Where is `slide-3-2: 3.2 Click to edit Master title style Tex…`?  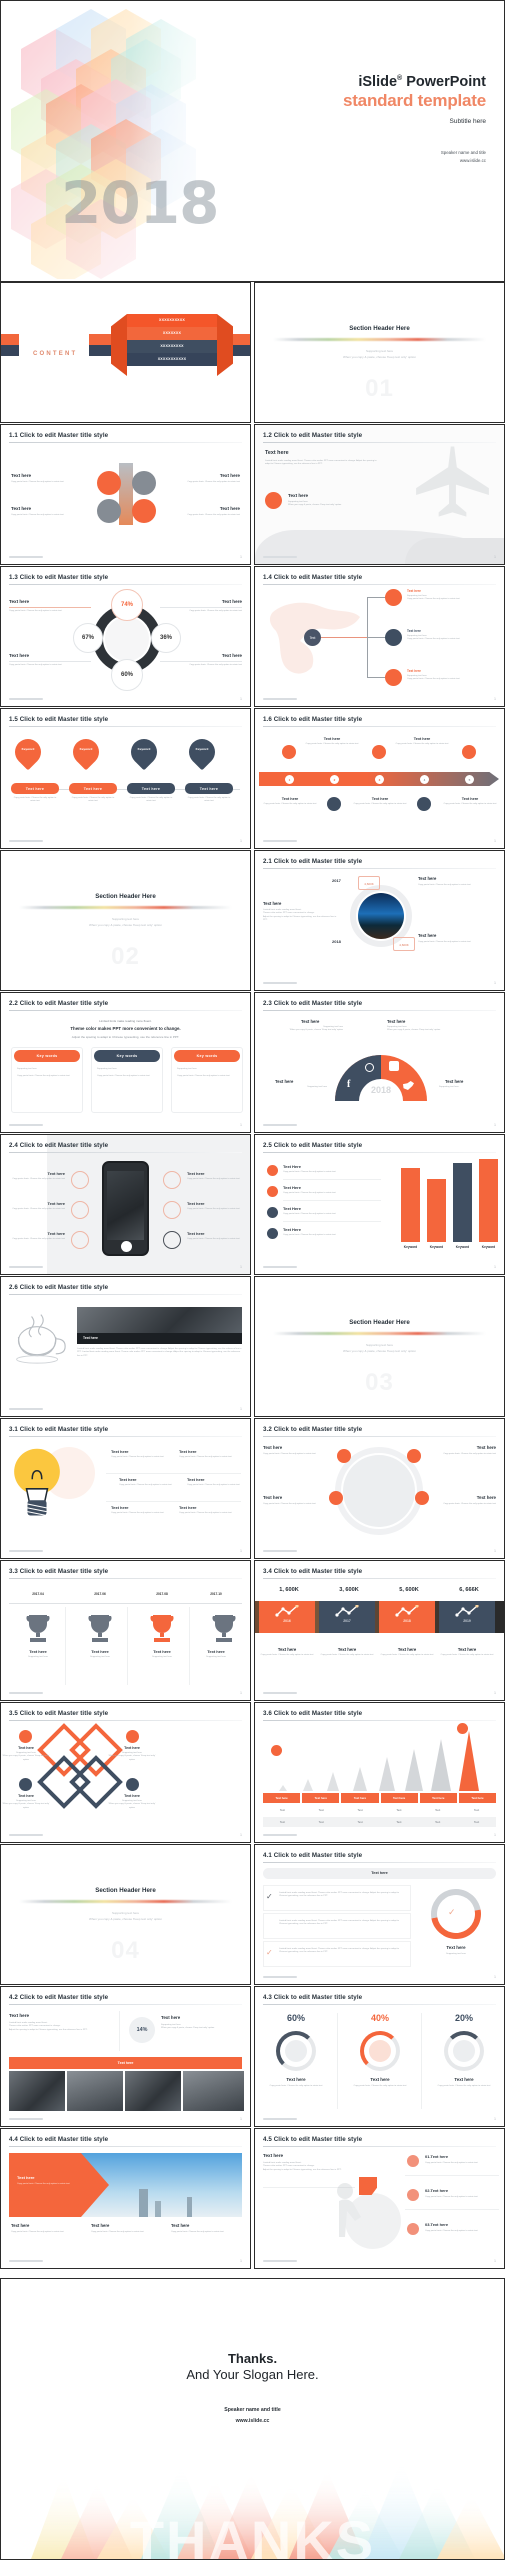 slide-3-2: 3.2 Click to edit Master title style Tex… is located at coordinates (379, 1488).